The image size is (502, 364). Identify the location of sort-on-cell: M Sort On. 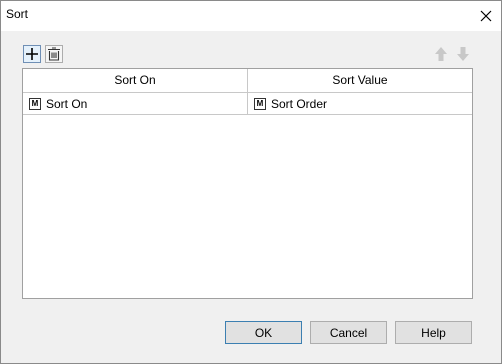
(135, 103).